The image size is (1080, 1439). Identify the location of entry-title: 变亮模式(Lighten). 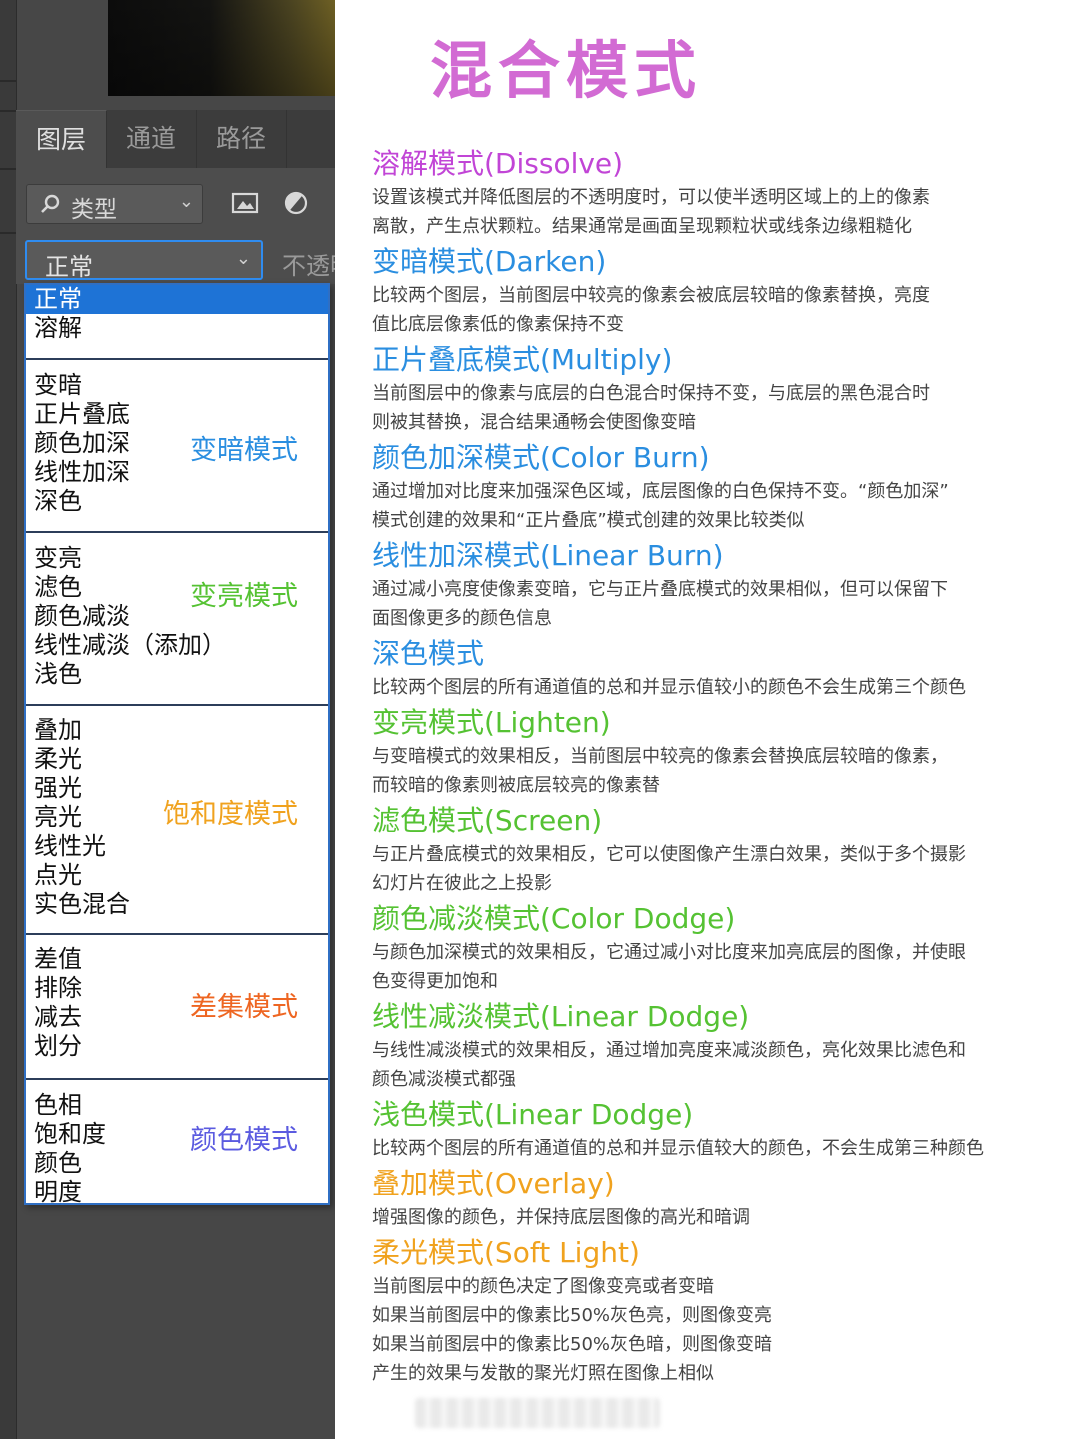
(491, 722).